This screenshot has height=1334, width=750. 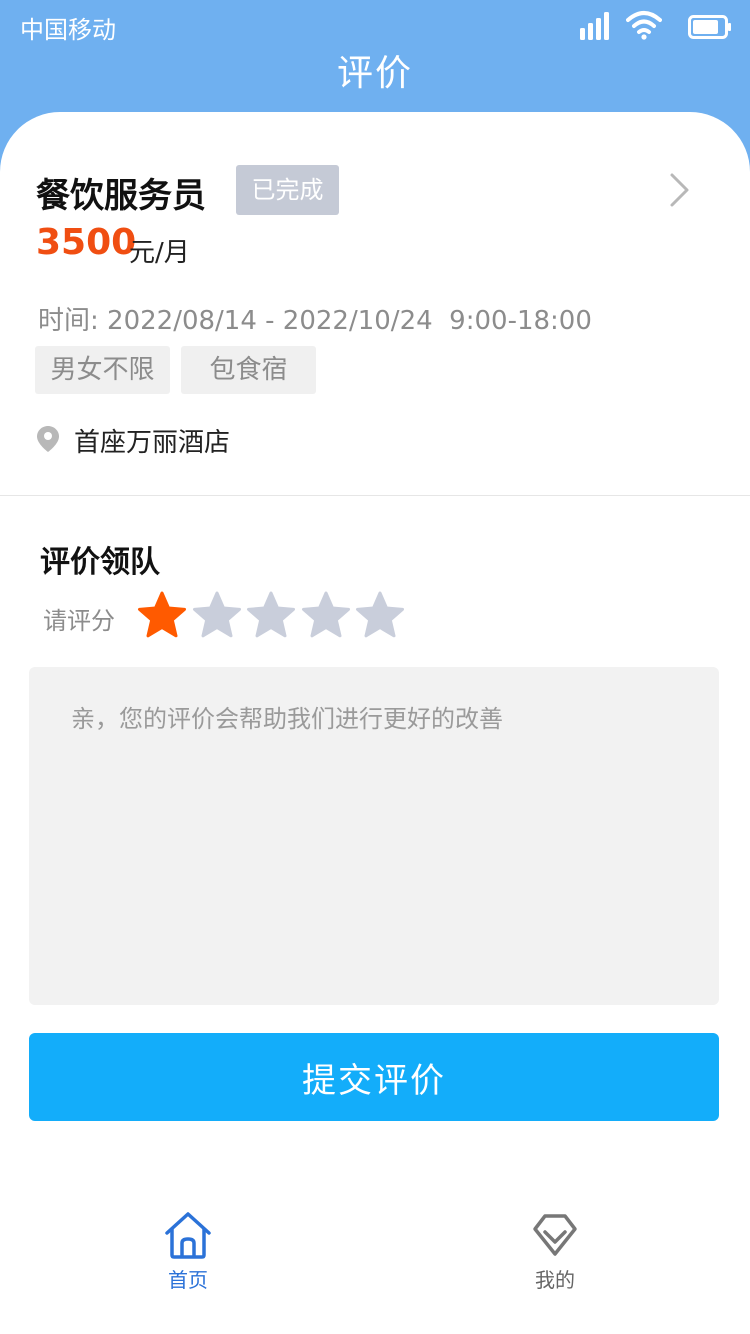 I want to click on time-value: 2022/08/14 - 2022/10/24 9:00-18:00, so click(x=349, y=321).